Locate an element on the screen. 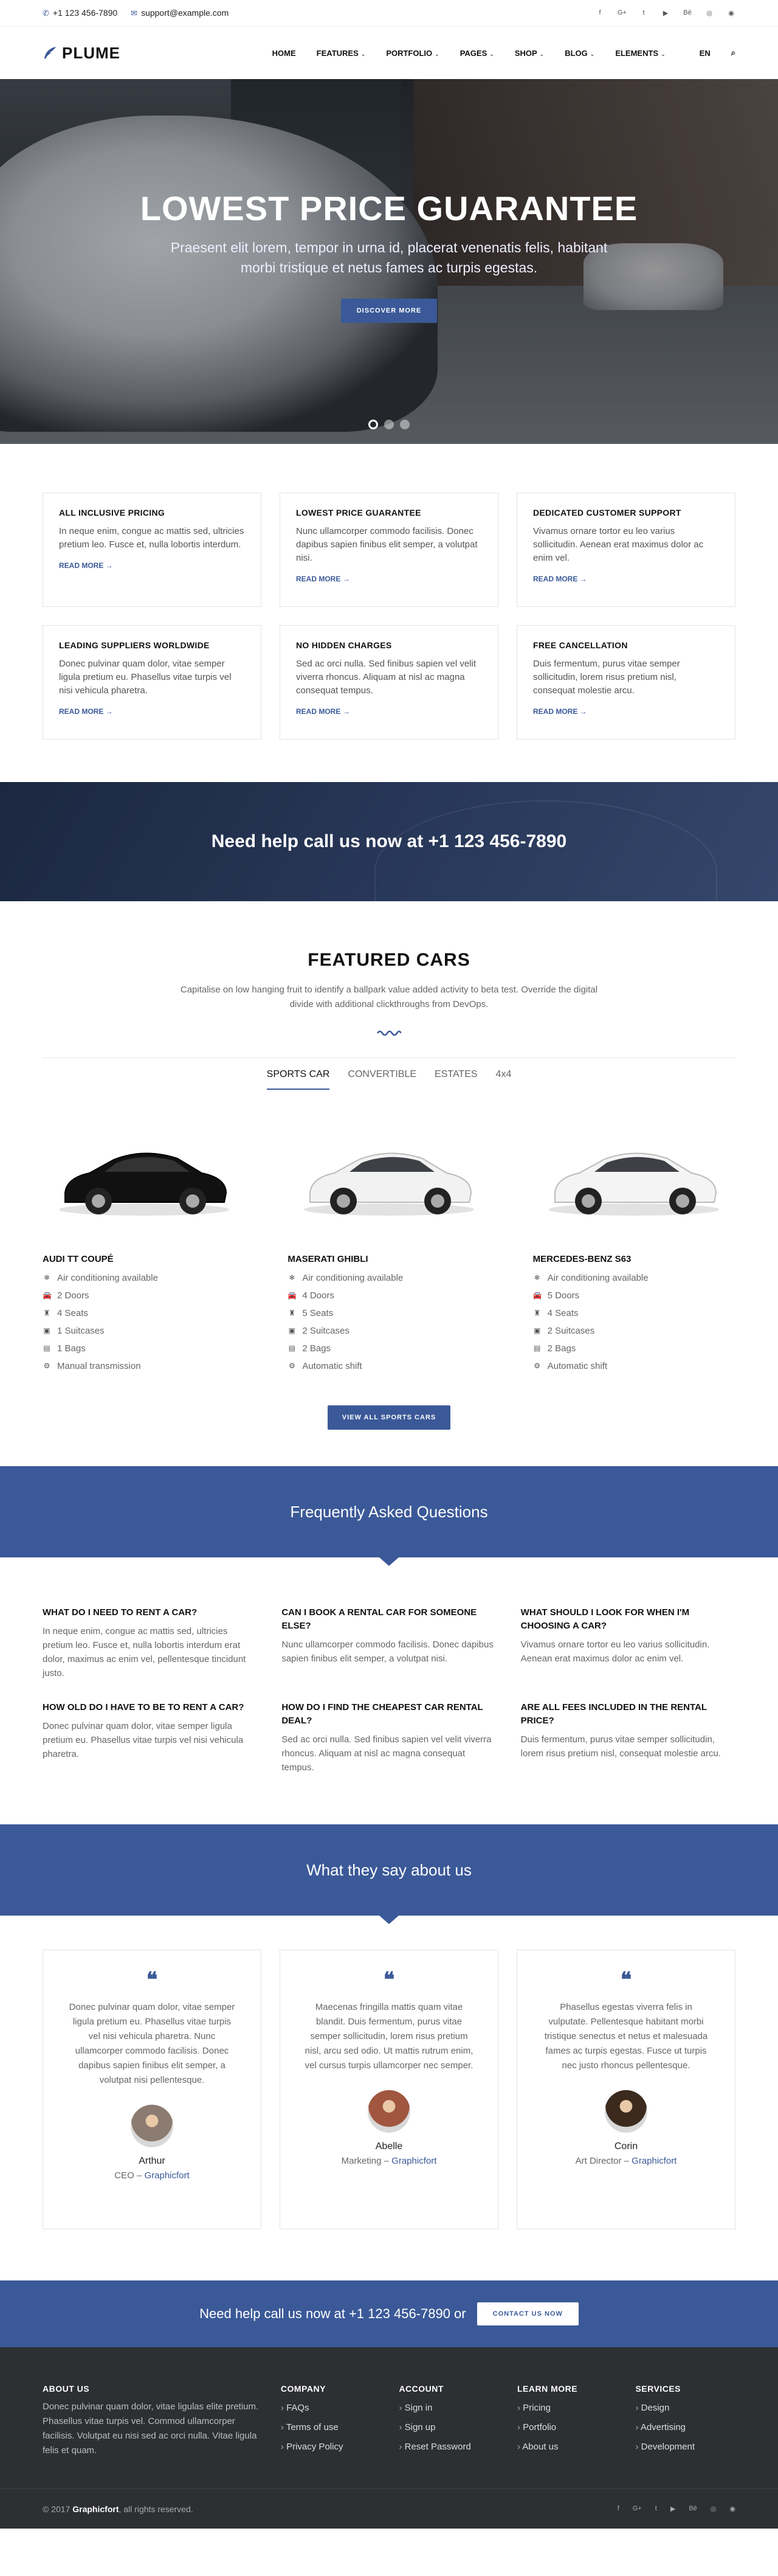 This screenshot has width=778, height=2576. footer-link: Pricing is located at coordinates (567, 2408).